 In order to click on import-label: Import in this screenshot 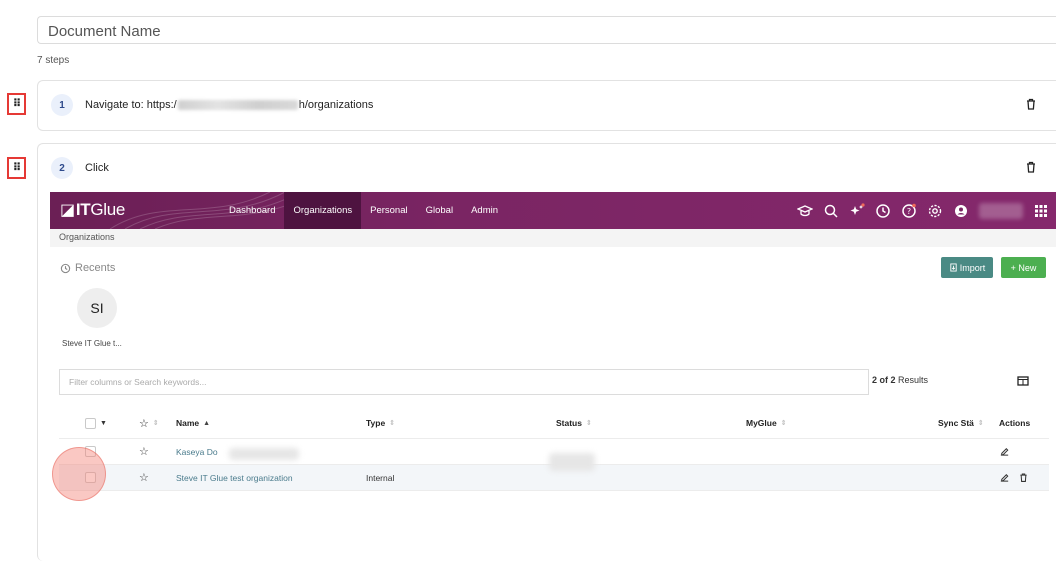, I will do `click(972, 267)`.